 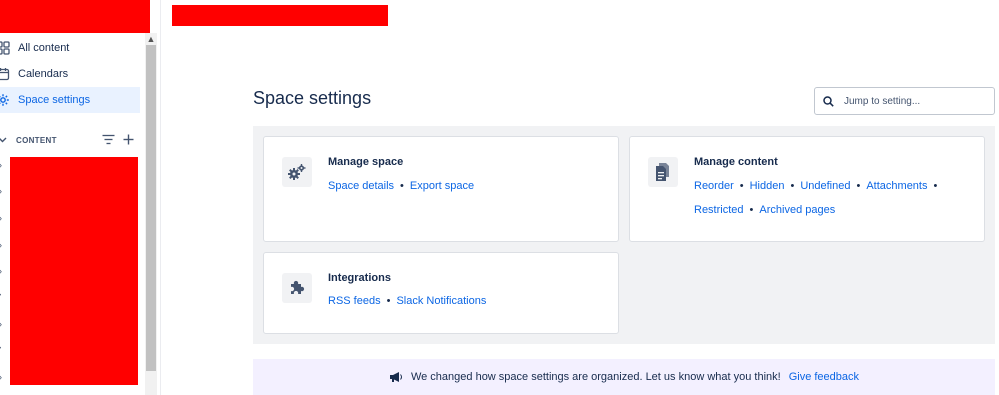 What do you see at coordinates (909, 101) in the screenshot?
I see `search-input` at bounding box center [909, 101].